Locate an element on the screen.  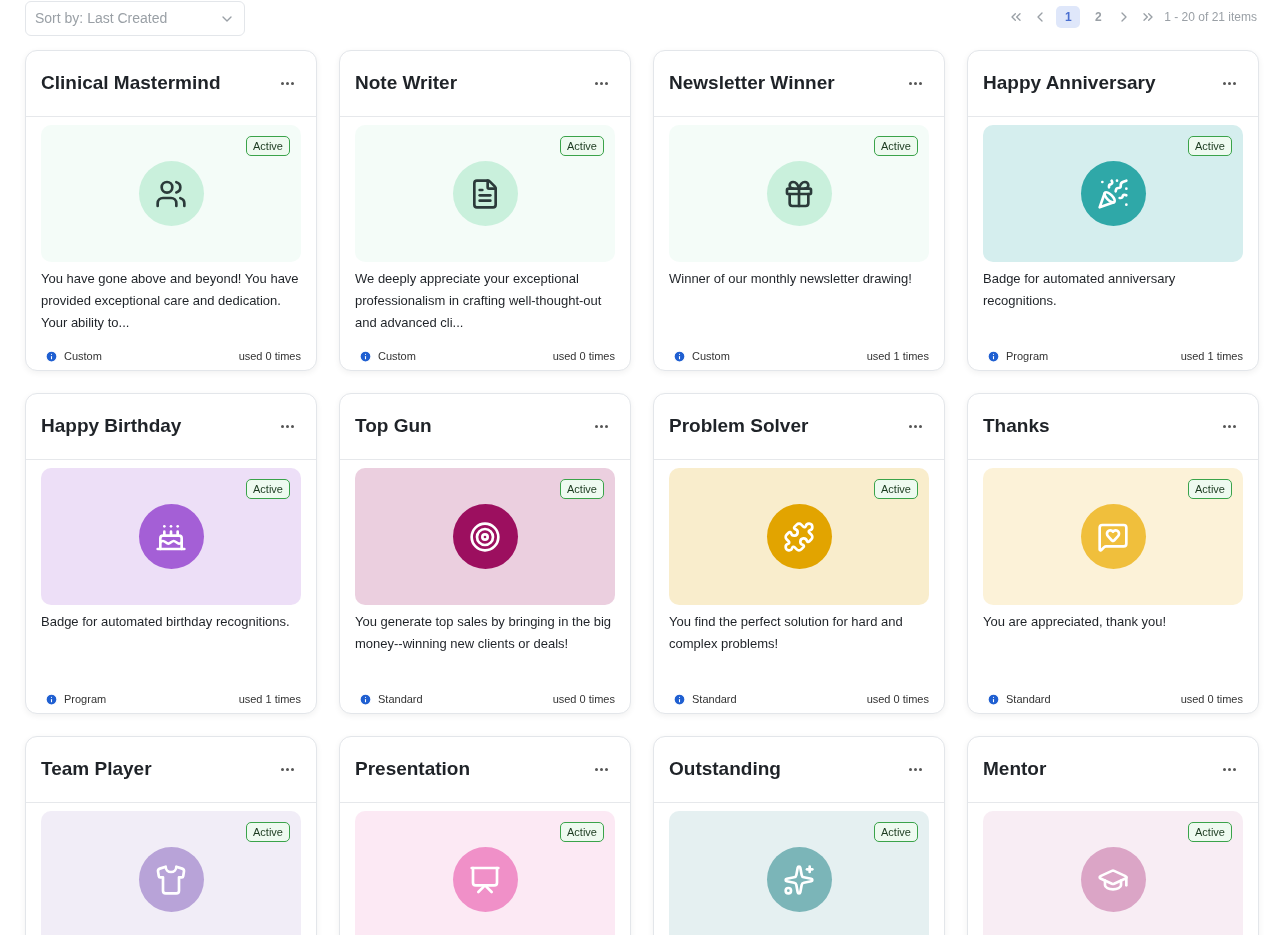
badge-card: Problem Solver Active You find the perfect solution for hard and complex problems! Standard used 0 times is located at coordinates (799, 553).